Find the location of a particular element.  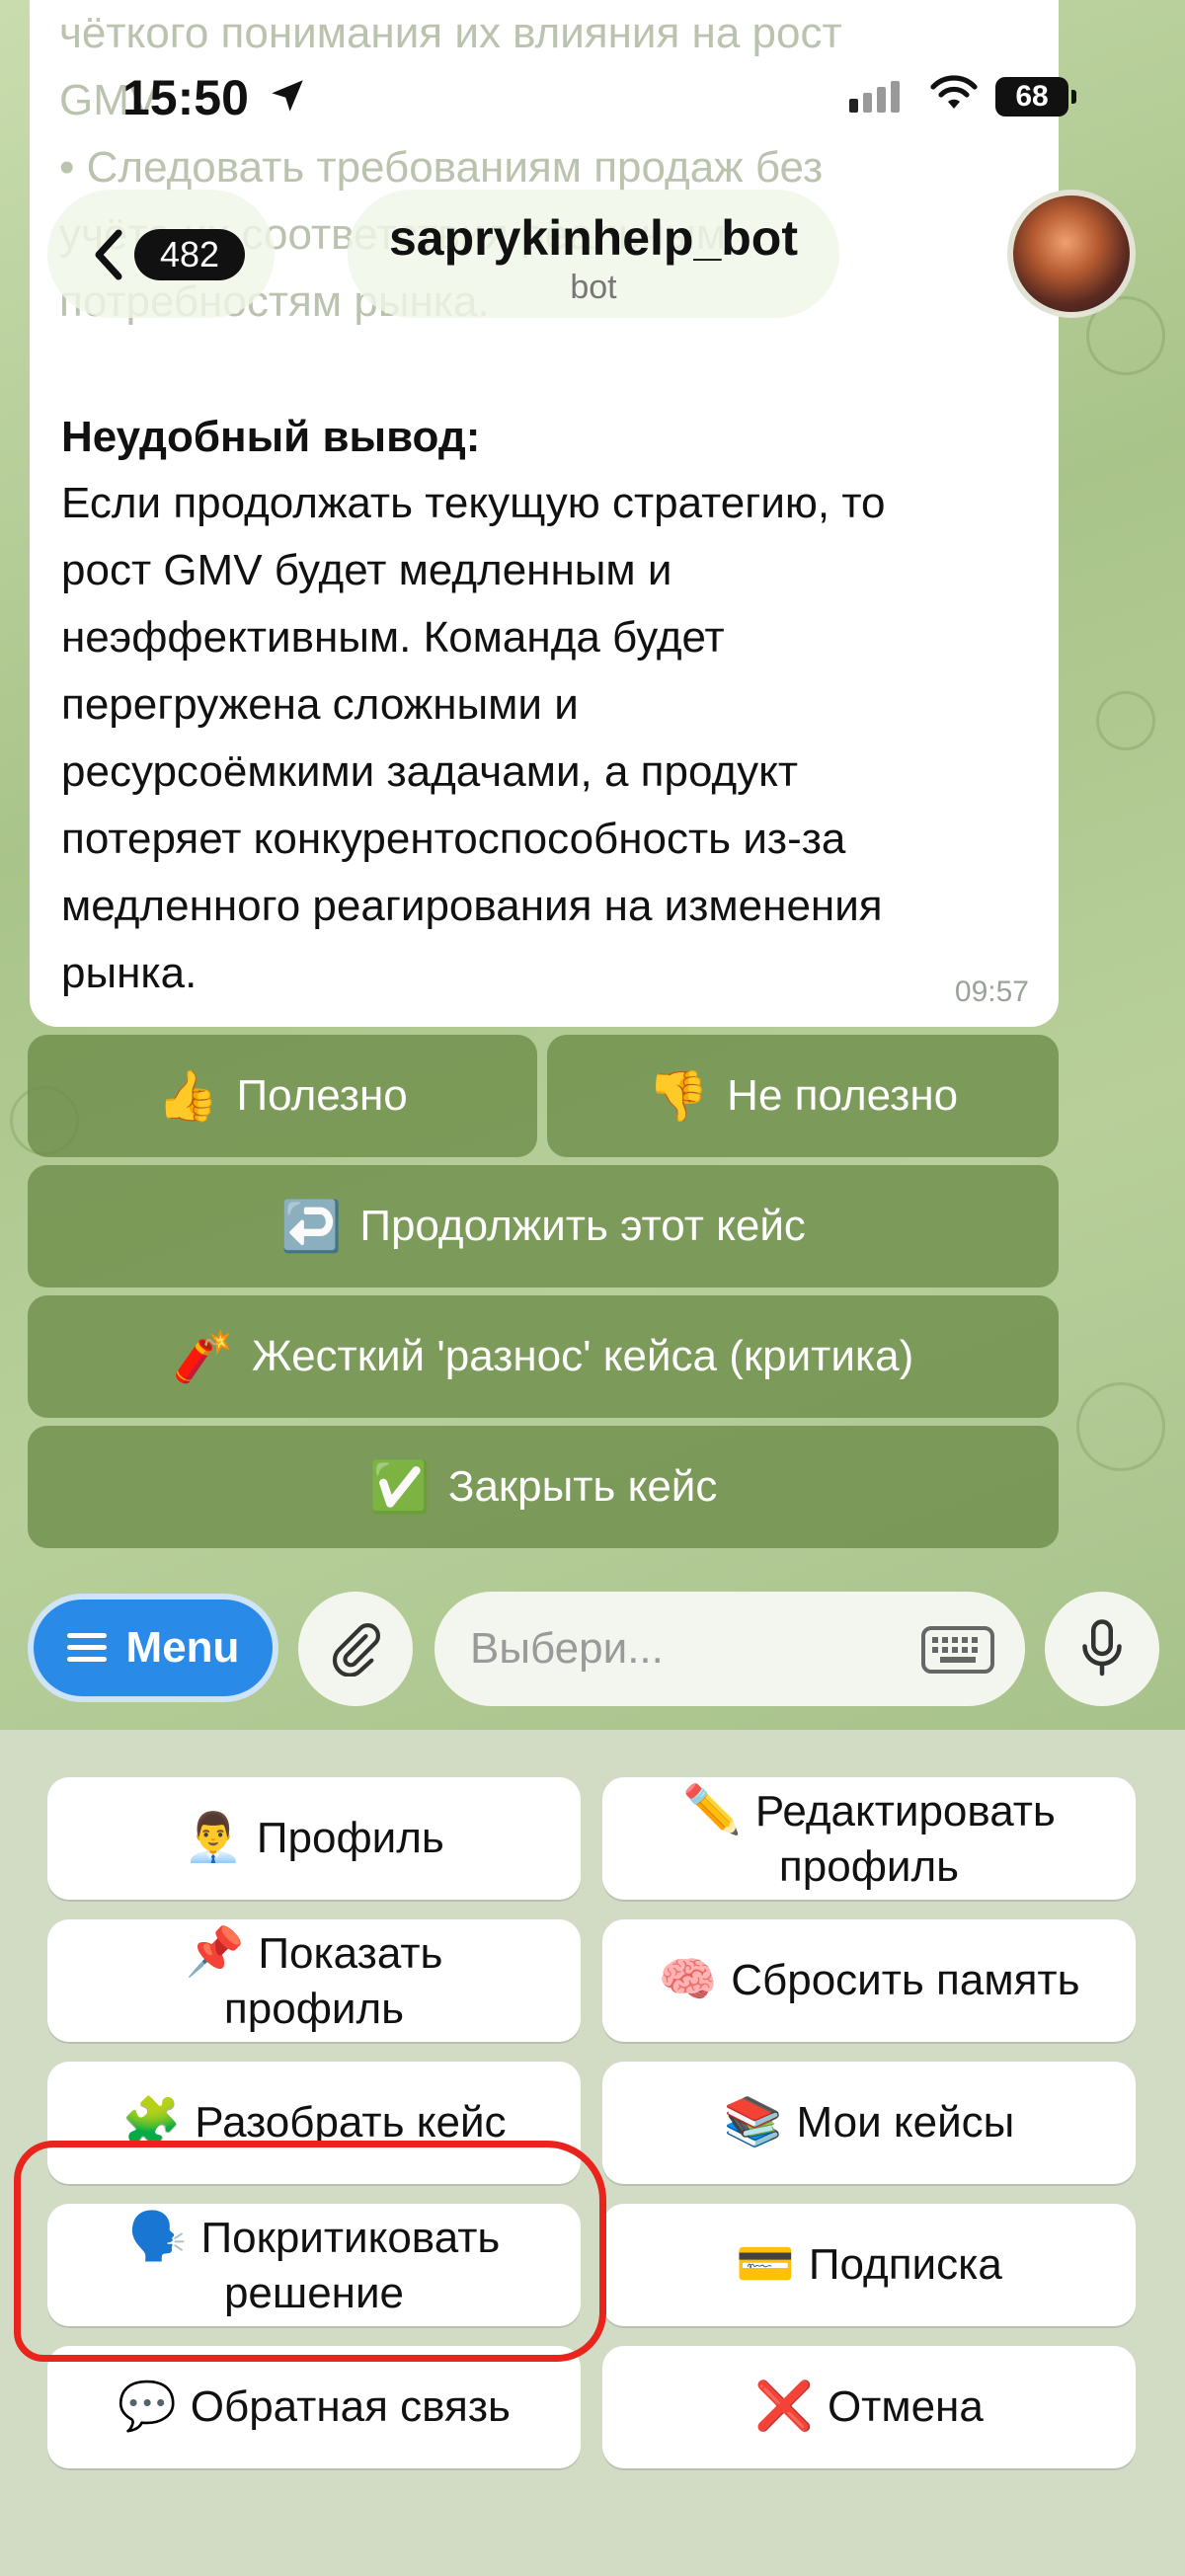

battery-indicator: 68 is located at coordinates (1035, 97).